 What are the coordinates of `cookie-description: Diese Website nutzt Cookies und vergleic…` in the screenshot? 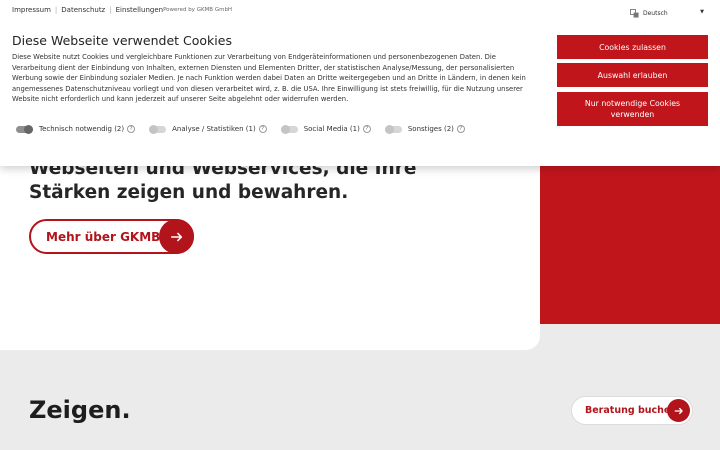 It's located at (269, 78).